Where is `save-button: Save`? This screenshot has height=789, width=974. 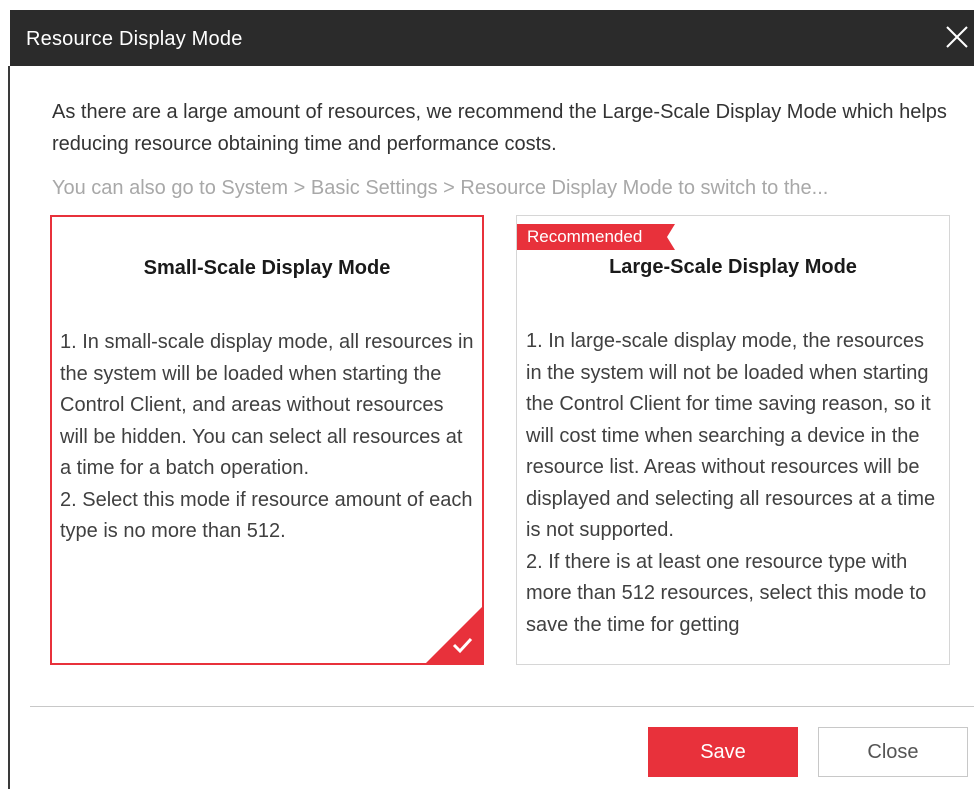
save-button: Save is located at coordinates (723, 752).